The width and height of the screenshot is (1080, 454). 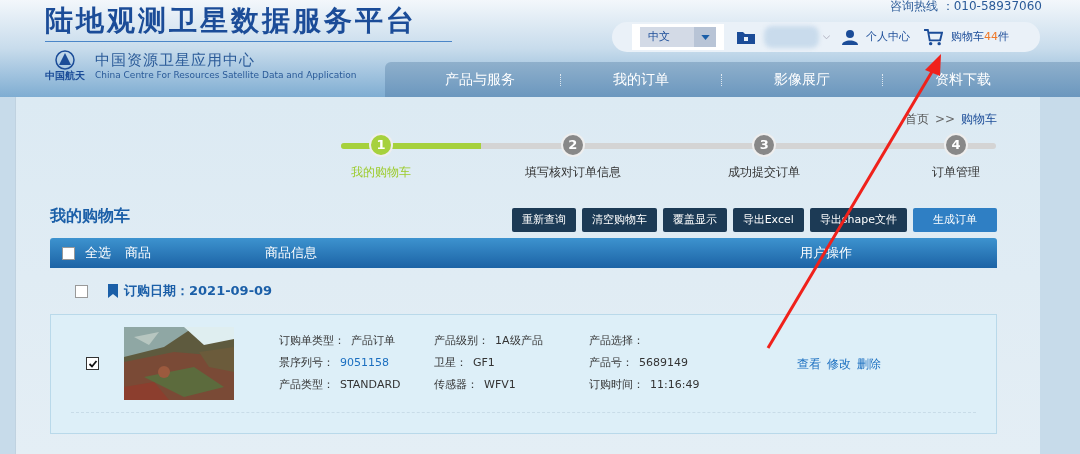 What do you see at coordinates (500, 385) in the screenshot?
I see `field-value: WFV1` at bounding box center [500, 385].